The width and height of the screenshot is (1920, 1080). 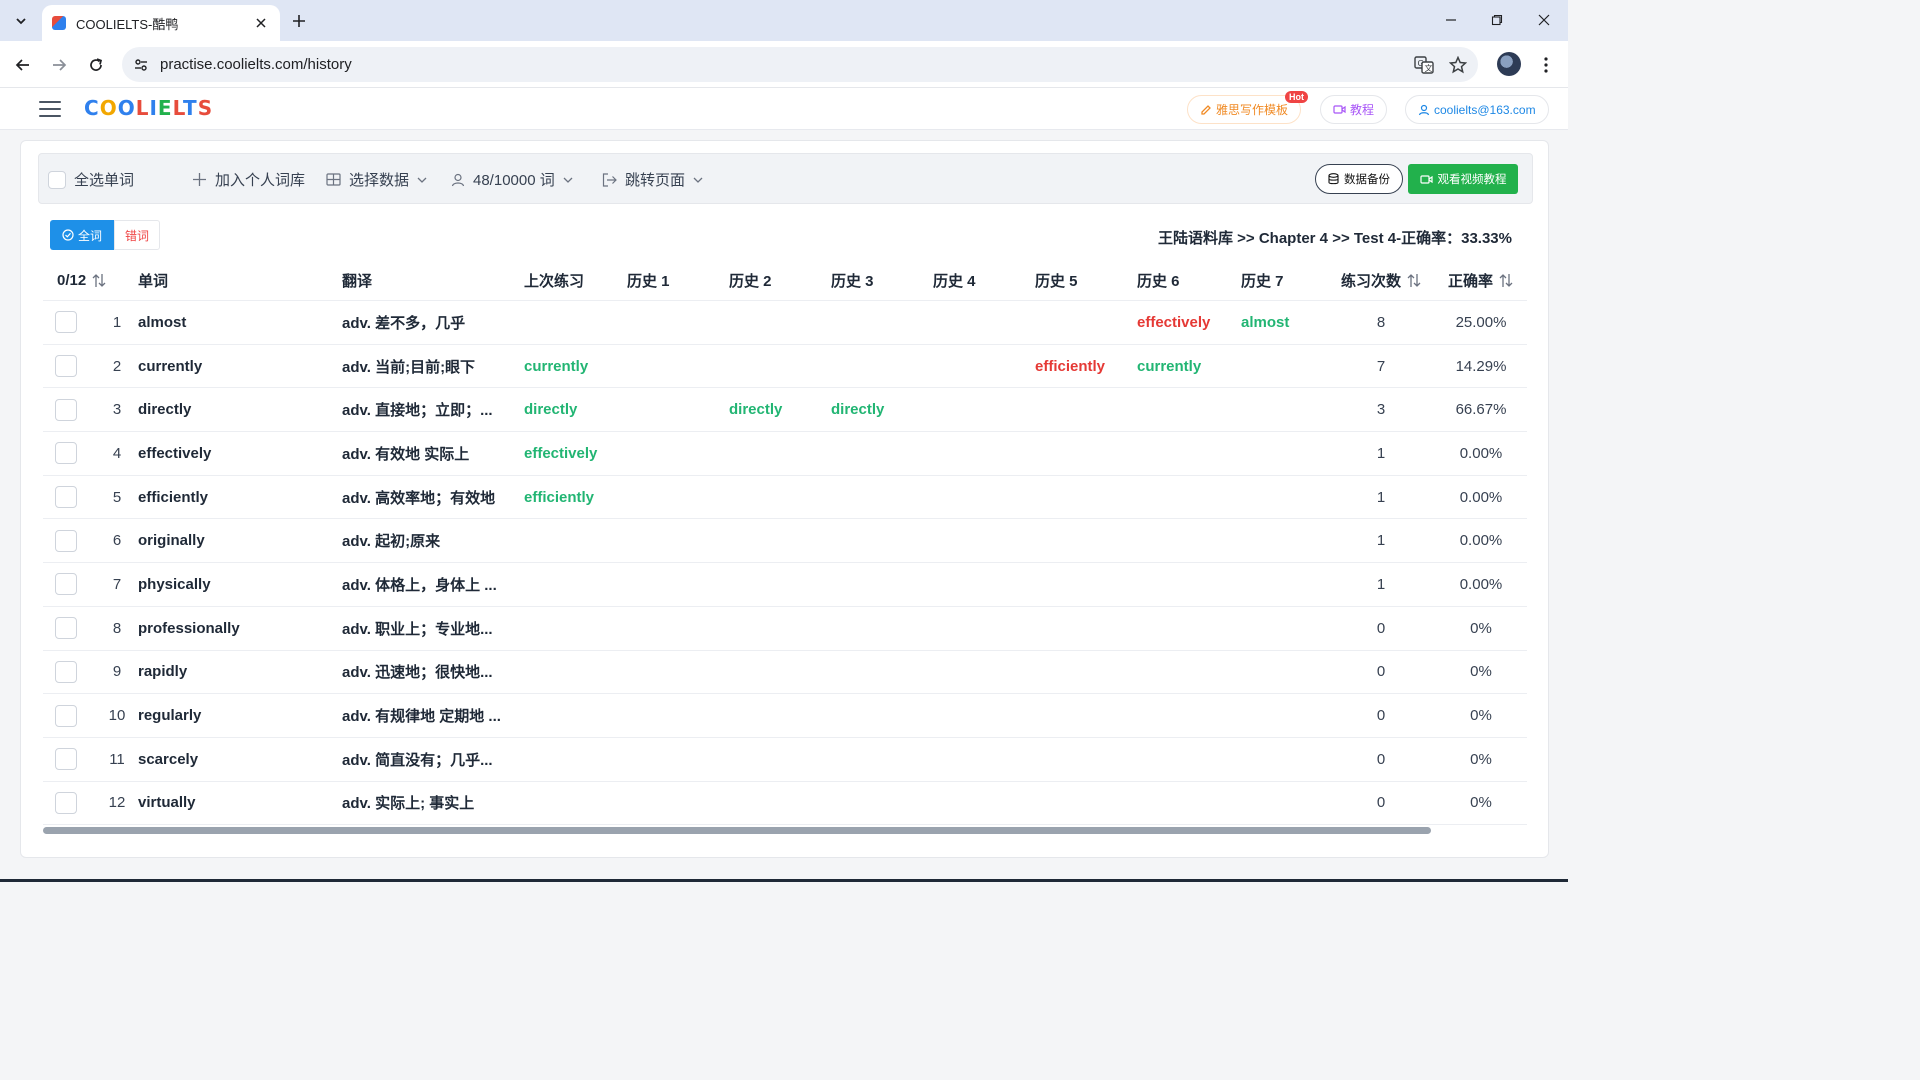 I want to click on accuracy-cell: 0.00%, so click(x=1481, y=453).